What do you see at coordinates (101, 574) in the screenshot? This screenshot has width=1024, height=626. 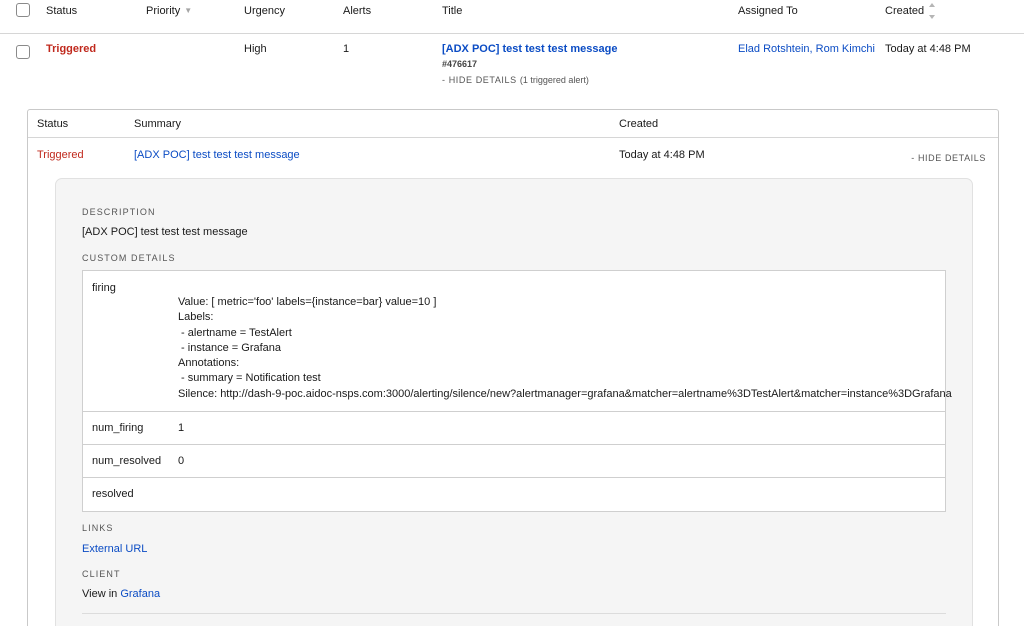 I see `client-label: CLIENT` at bounding box center [101, 574].